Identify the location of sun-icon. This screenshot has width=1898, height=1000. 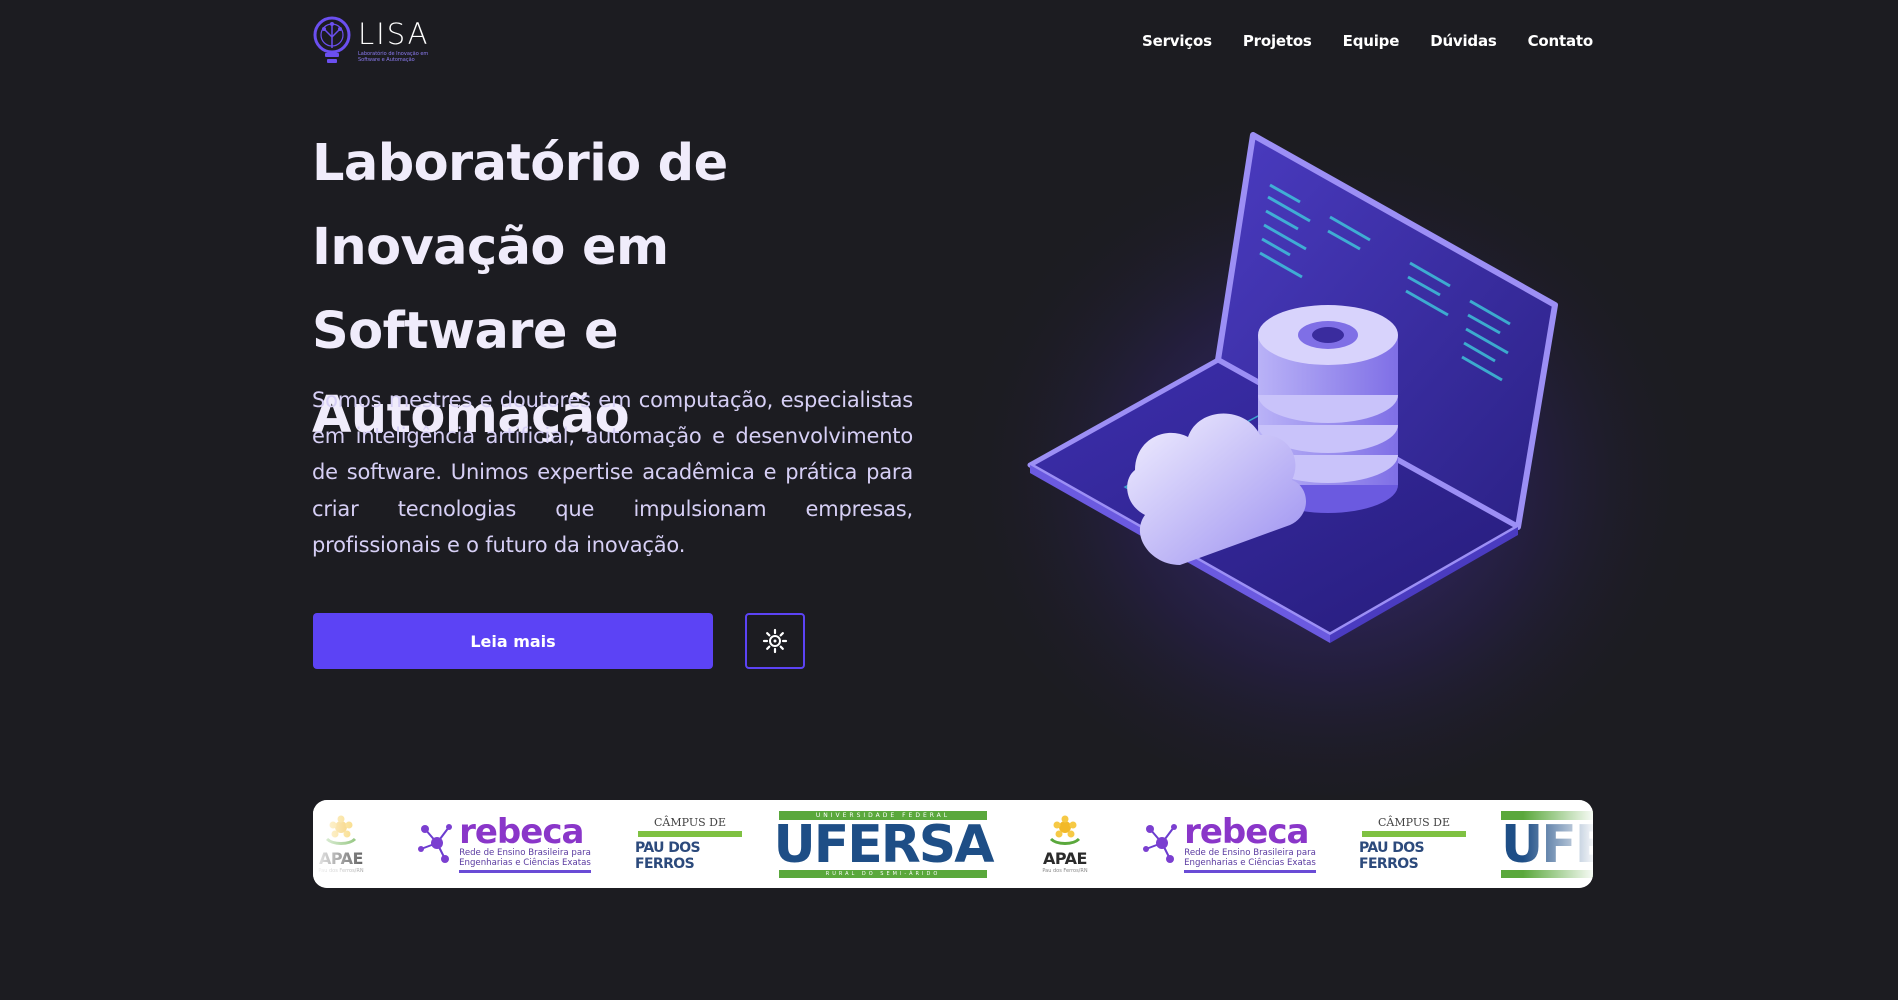
(775, 641).